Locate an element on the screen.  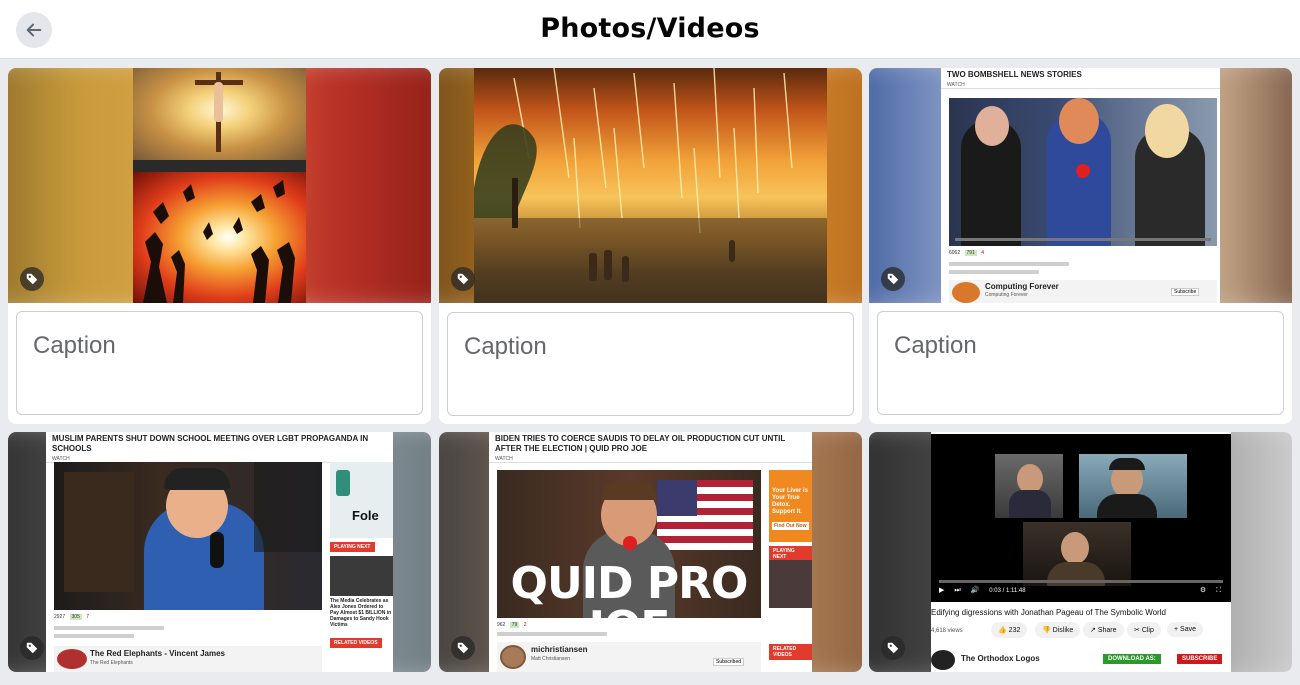
share-label: Share is located at coordinates (1107, 630).